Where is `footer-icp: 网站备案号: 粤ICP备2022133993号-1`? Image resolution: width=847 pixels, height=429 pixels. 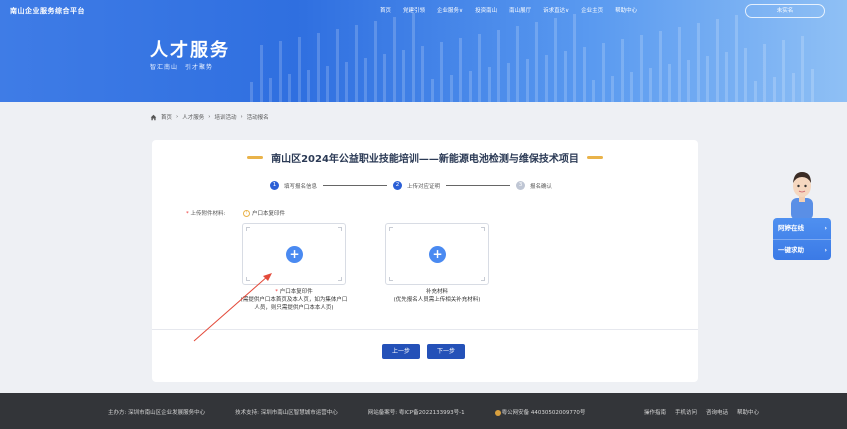
footer-icp: 网站备案号: 粤ICP备2022133993号-1 is located at coordinates (416, 412).